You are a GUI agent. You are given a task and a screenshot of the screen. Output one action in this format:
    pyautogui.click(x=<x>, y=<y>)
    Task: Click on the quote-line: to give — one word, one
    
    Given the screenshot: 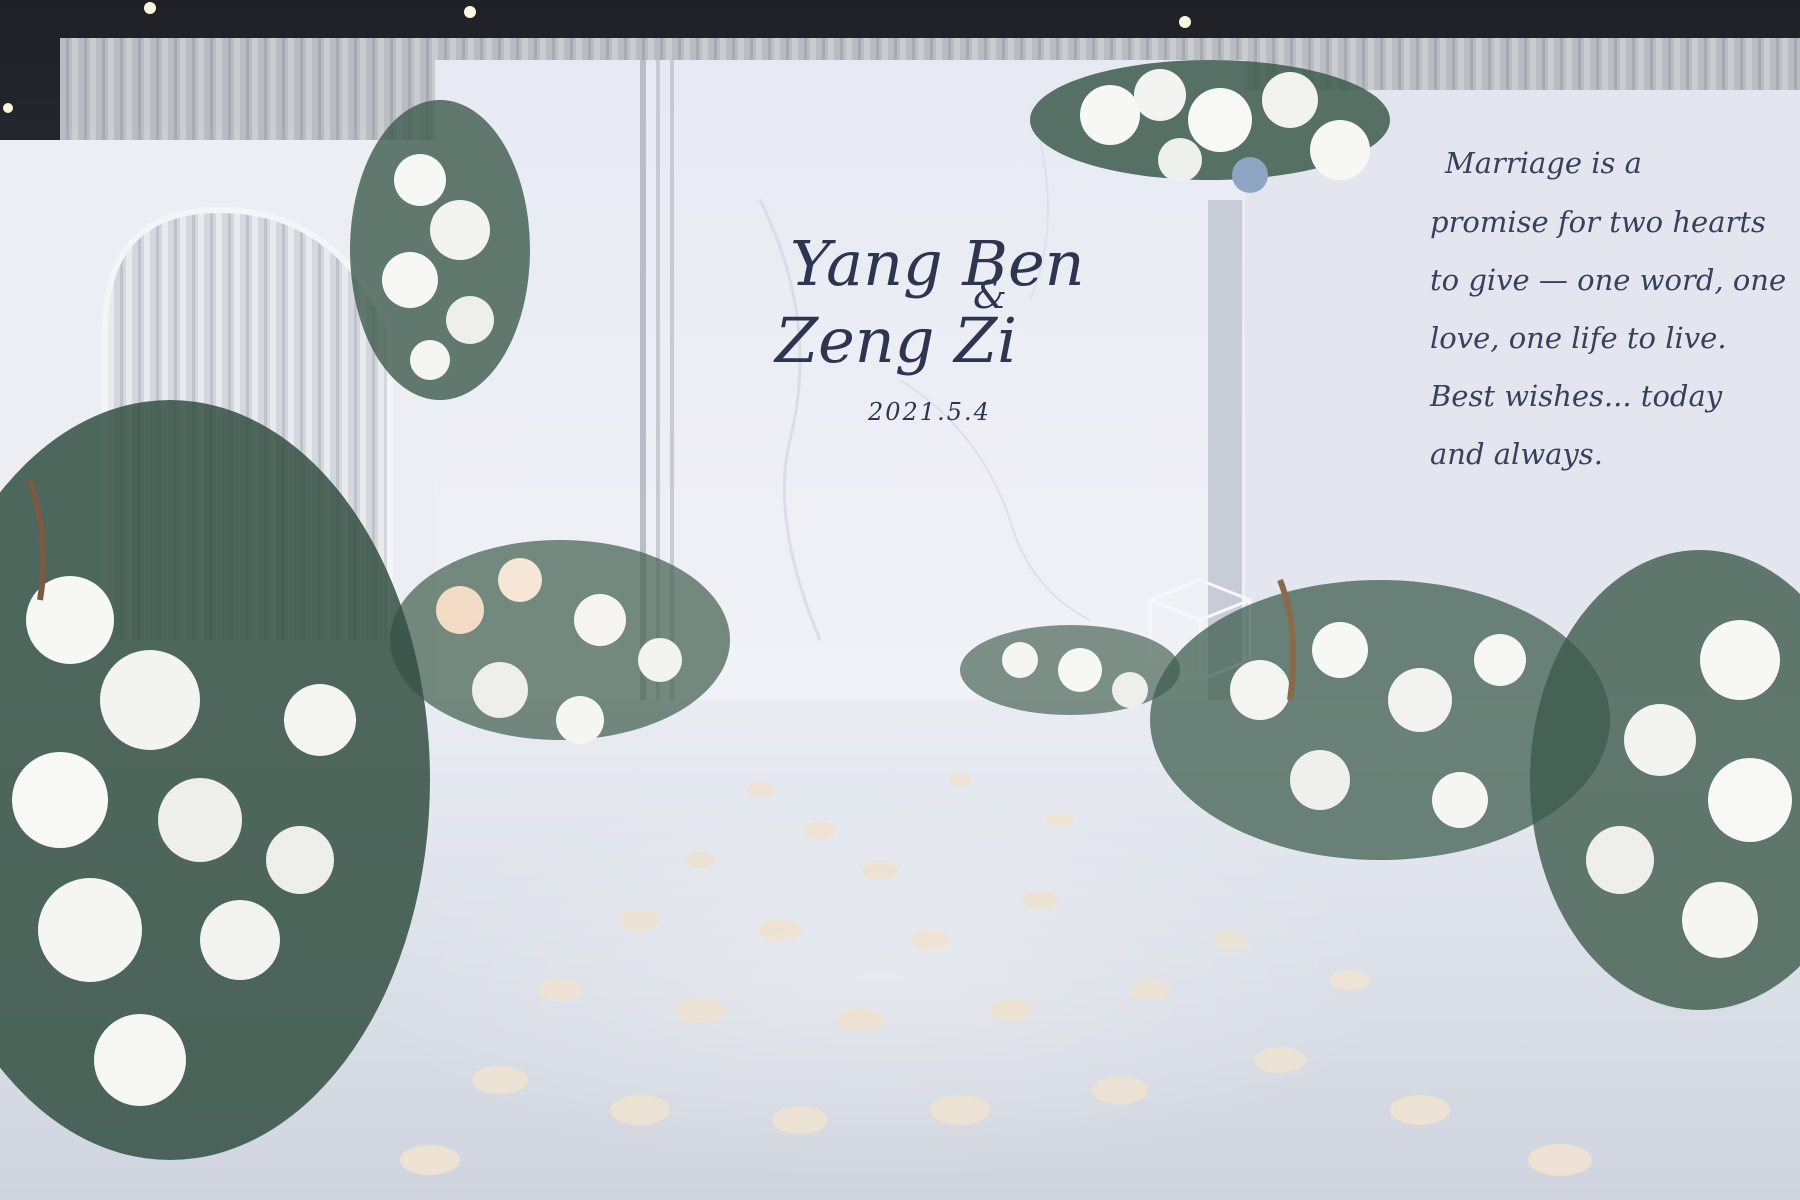 What is the action you would take?
    pyautogui.click(x=1608, y=280)
    